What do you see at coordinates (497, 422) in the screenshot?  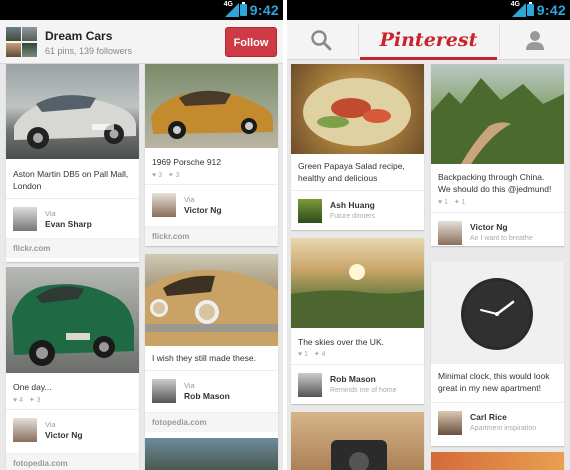 I see `pin-credit: Carl Rice Apartment inspiration` at bounding box center [497, 422].